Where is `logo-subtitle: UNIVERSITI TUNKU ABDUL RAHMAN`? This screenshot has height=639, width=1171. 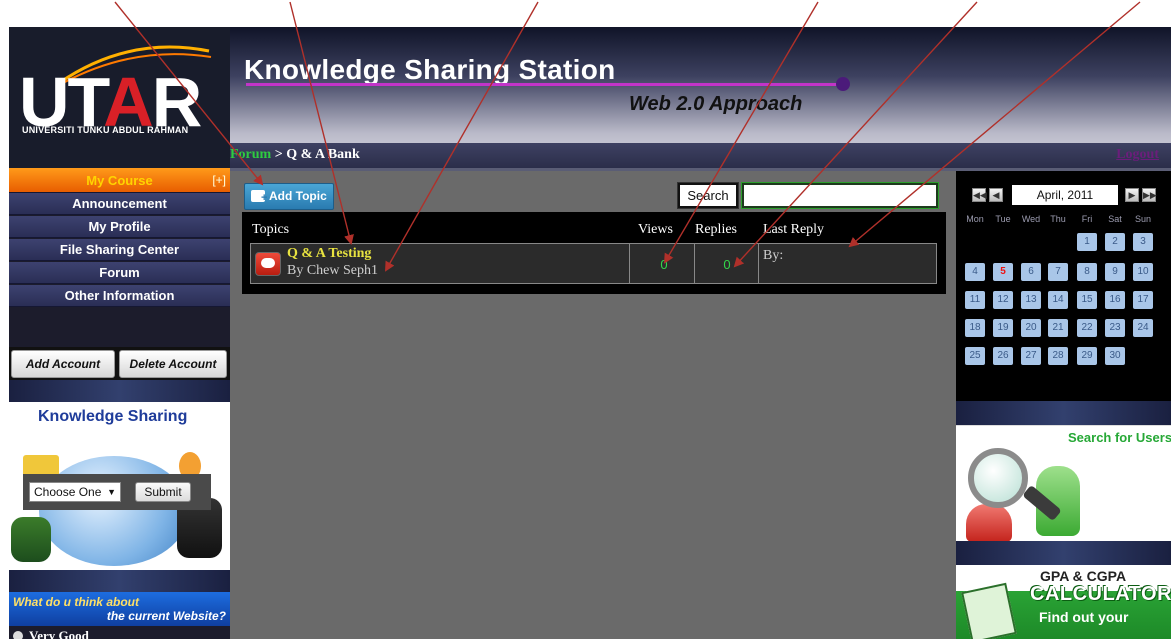
logo-subtitle: UNIVERSITI TUNKU ABDUL RAHMAN is located at coordinates (105, 130).